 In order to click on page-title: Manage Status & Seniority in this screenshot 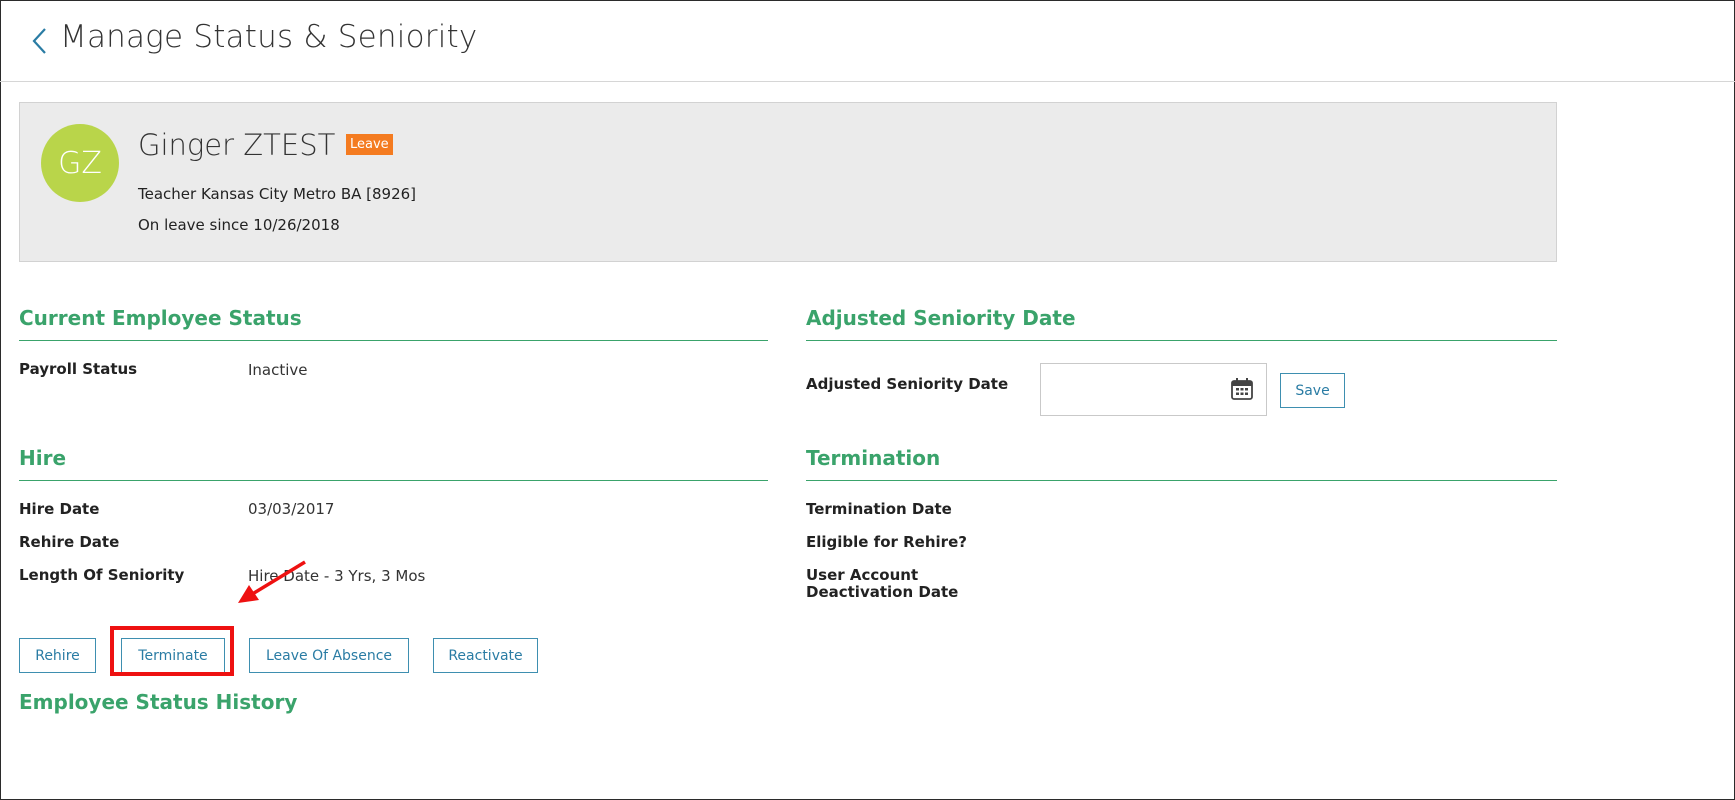, I will do `click(269, 37)`.